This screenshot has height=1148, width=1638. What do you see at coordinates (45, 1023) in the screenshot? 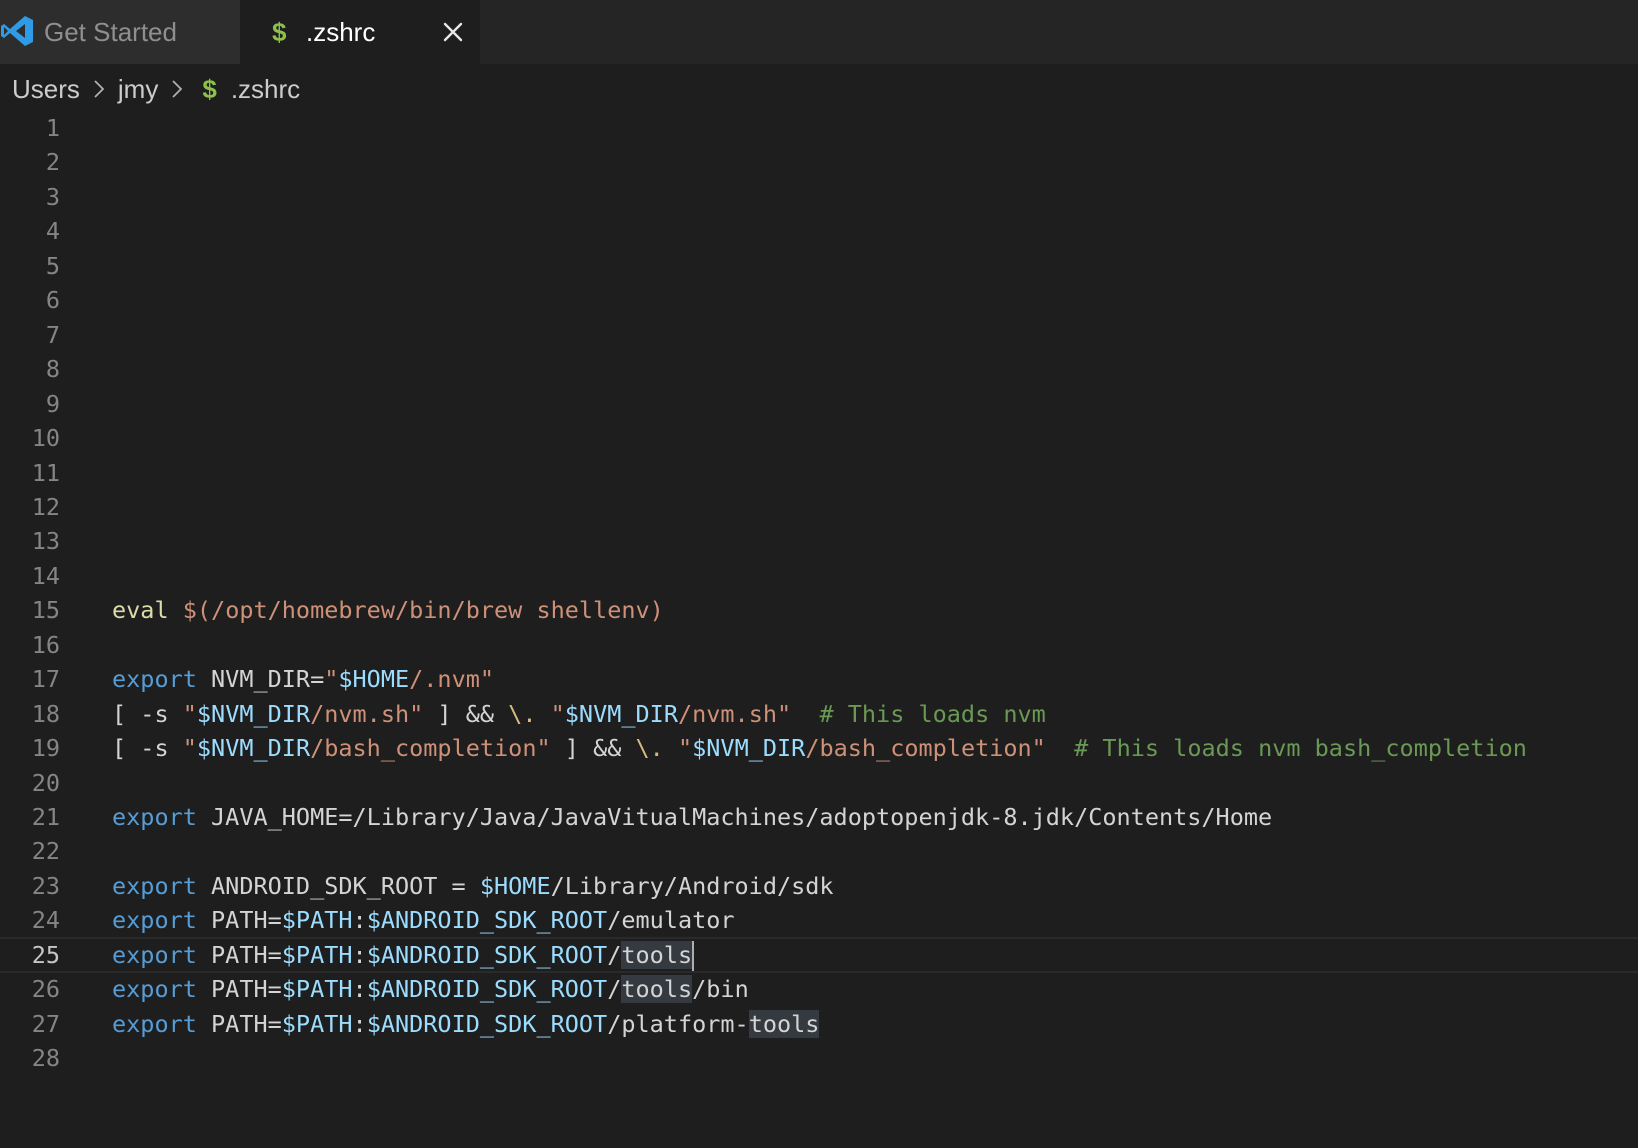
I see `line-number: 27` at bounding box center [45, 1023].